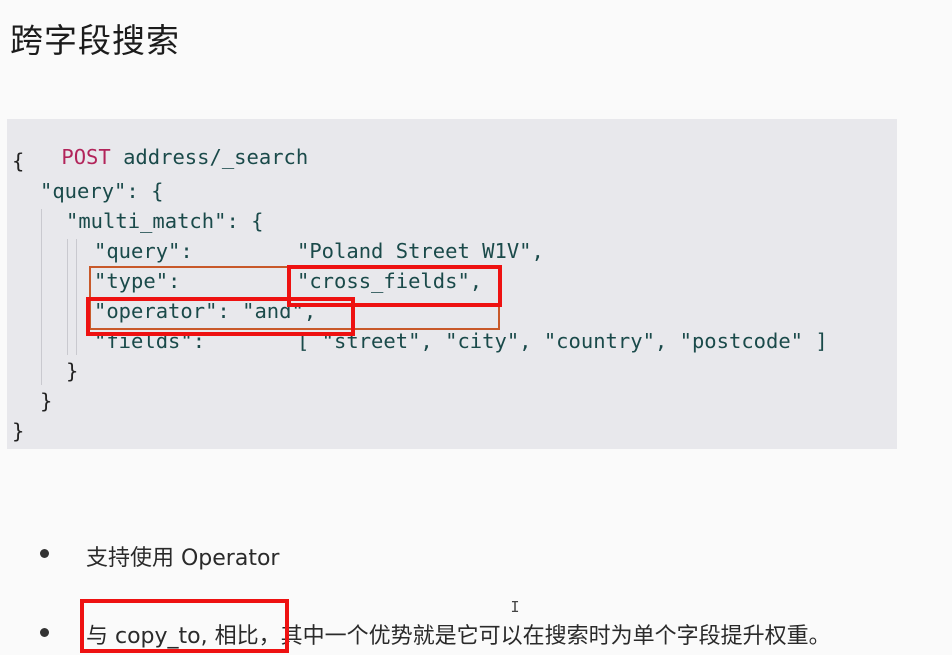 The height and width of the screenshot is (655, 952). I want to click on bullet-text-operator: 支持使用 Operator, so click(183, 558).